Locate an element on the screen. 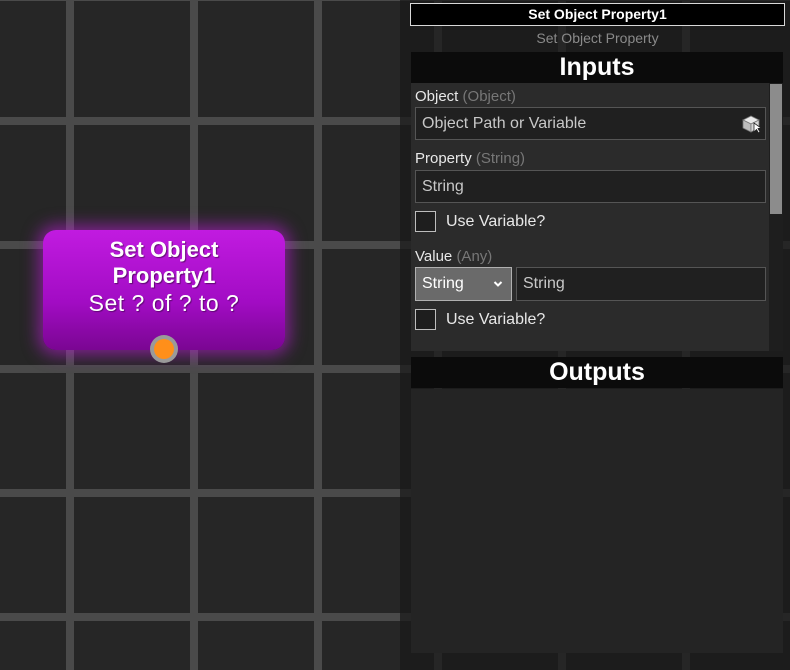  node-summary: Set ? of ? to ? is located at coordinates (164, 303).